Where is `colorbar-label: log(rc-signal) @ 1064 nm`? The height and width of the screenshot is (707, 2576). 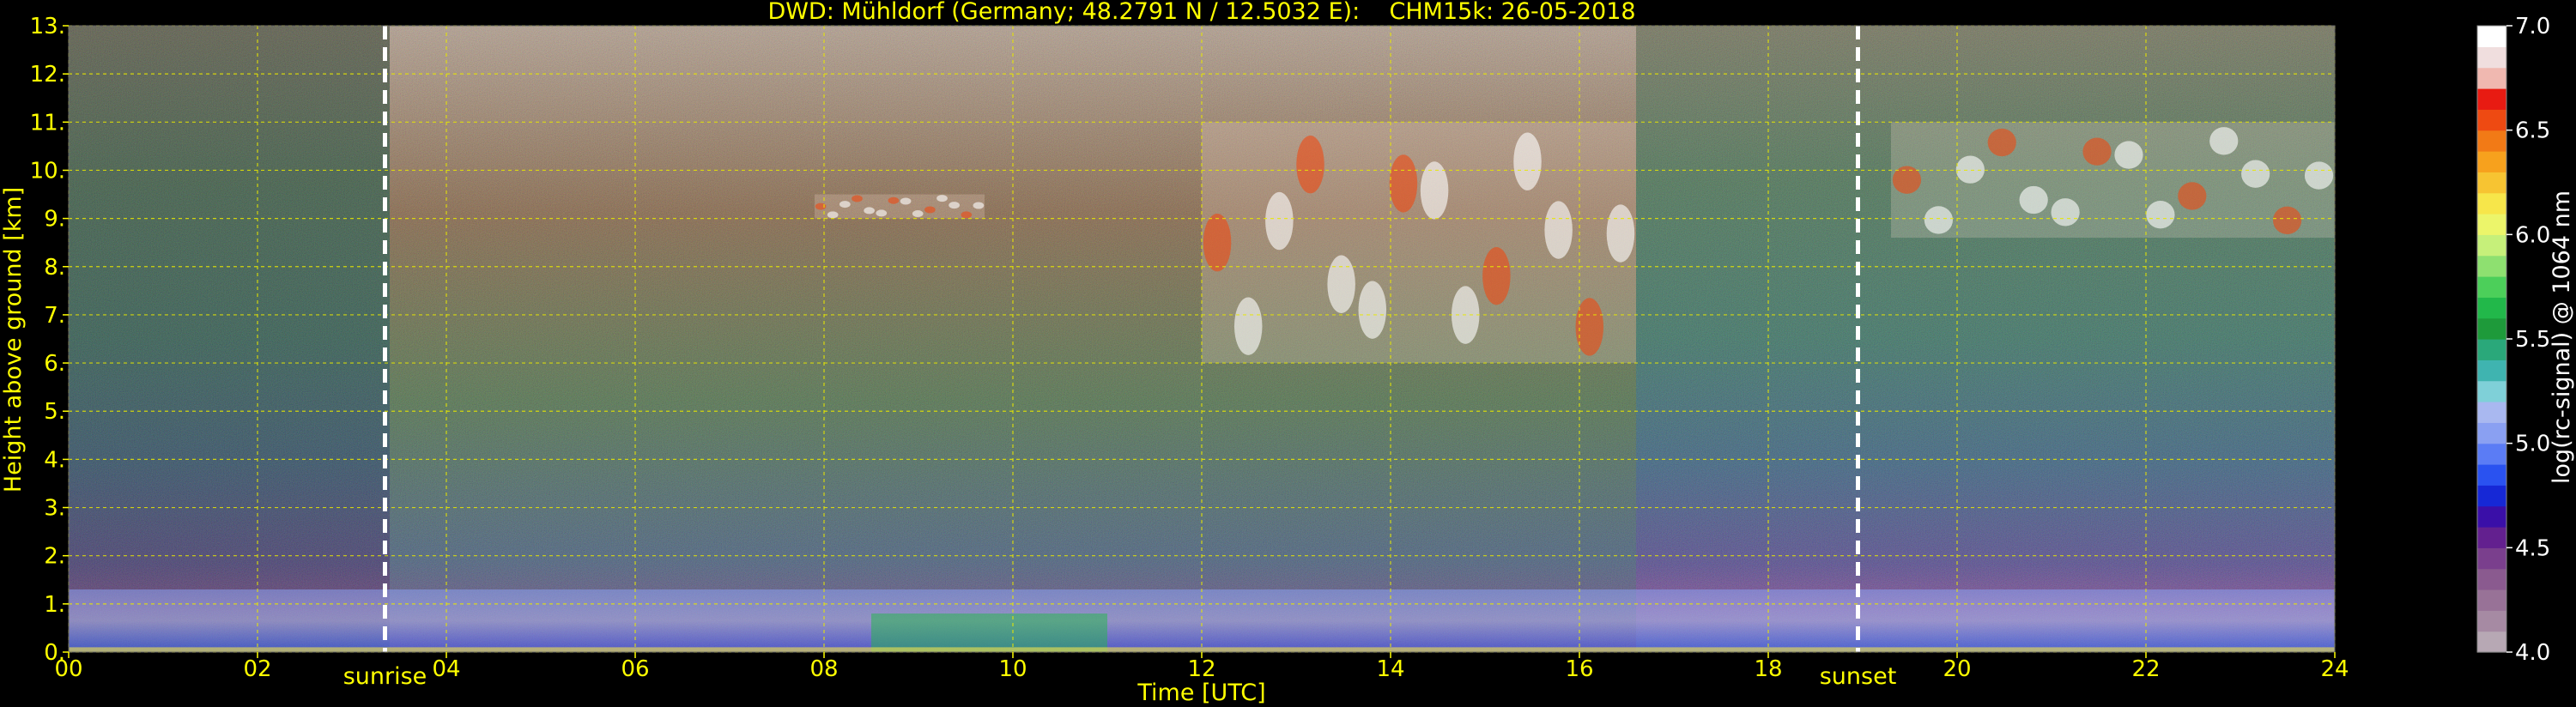
colorbar-label: log(rc-signal) @ 1064 nm is located at coordinates (2562, 337).